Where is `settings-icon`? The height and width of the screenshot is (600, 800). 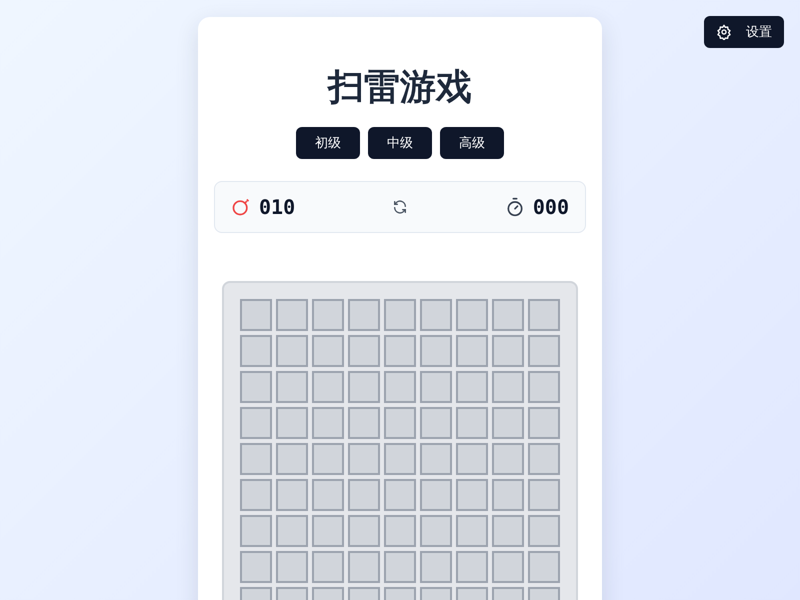 settings-icon is located at coordinates (724, 32).